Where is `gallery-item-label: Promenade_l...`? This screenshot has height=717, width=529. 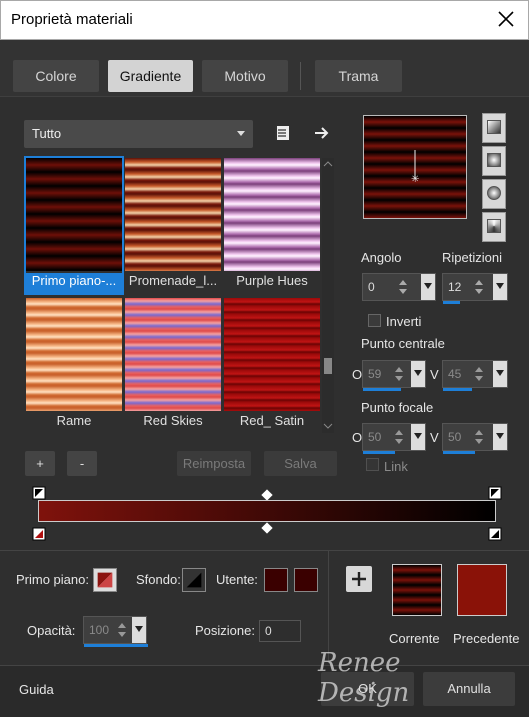
gallery-item-label: Promenade_l... is located at coordinates (173, 280).